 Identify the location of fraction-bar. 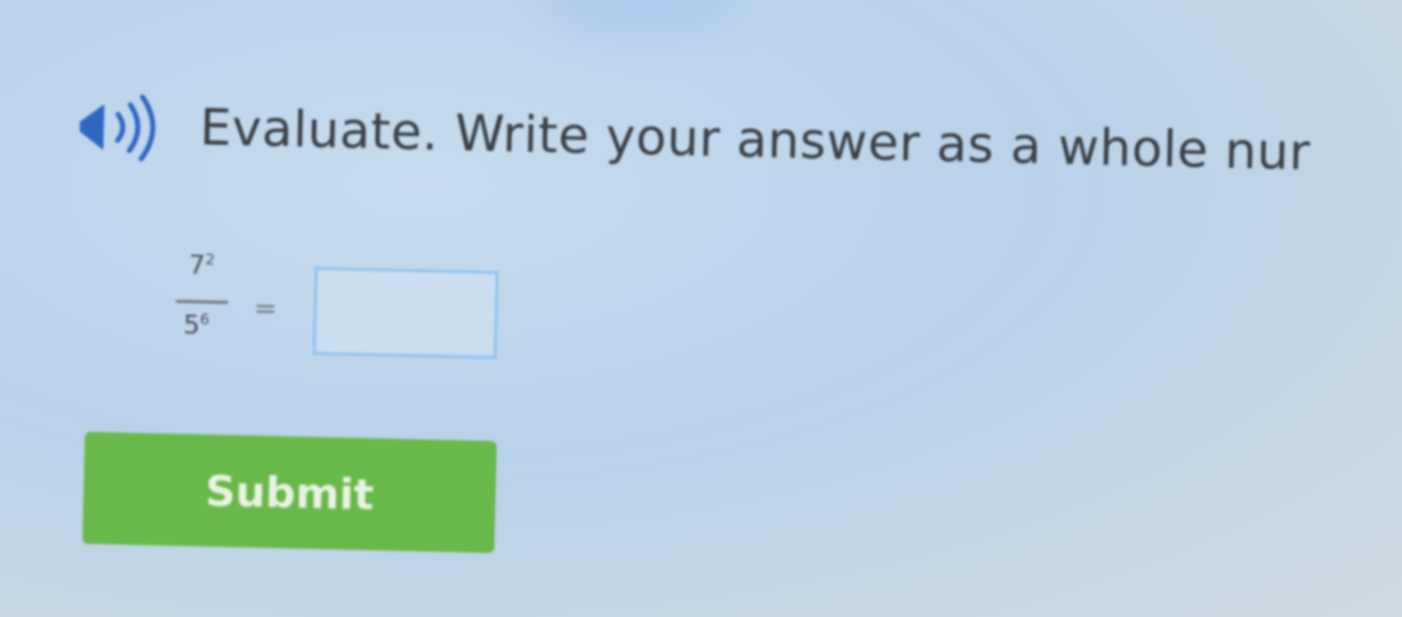
(201, 301).